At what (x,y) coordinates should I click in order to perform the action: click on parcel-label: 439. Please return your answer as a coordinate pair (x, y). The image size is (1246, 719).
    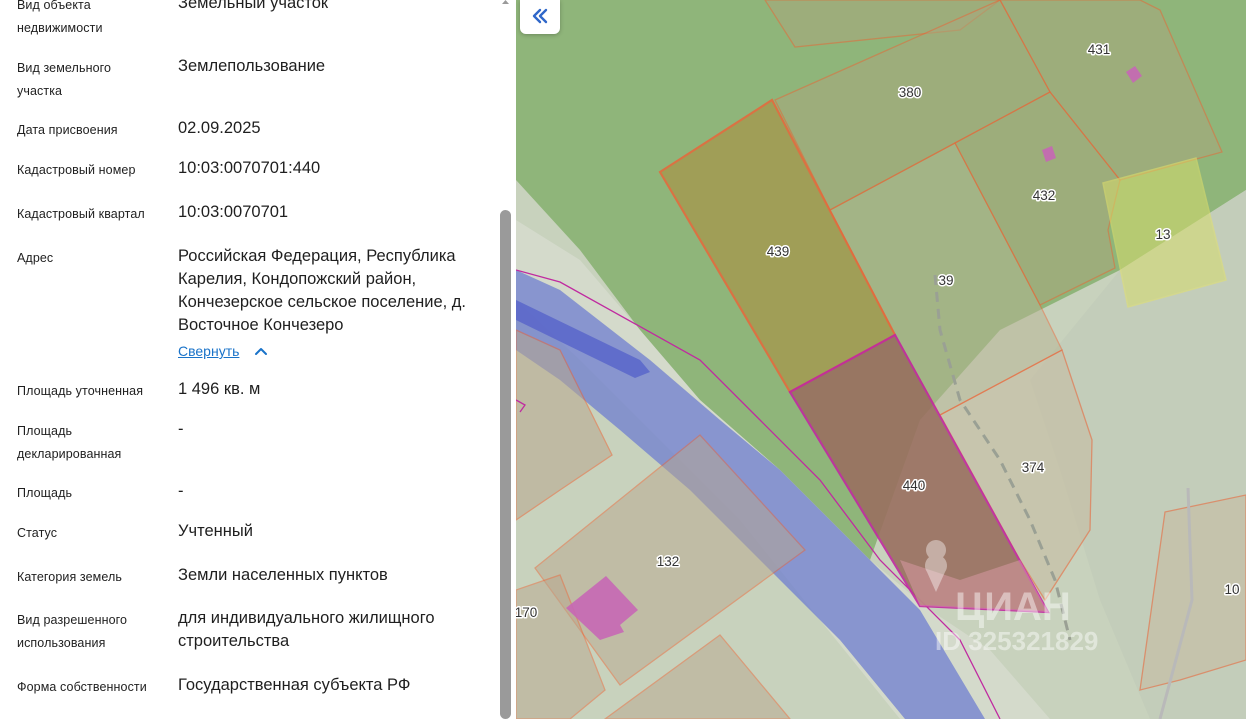
    Looking at the image, I should click on (778, 251).